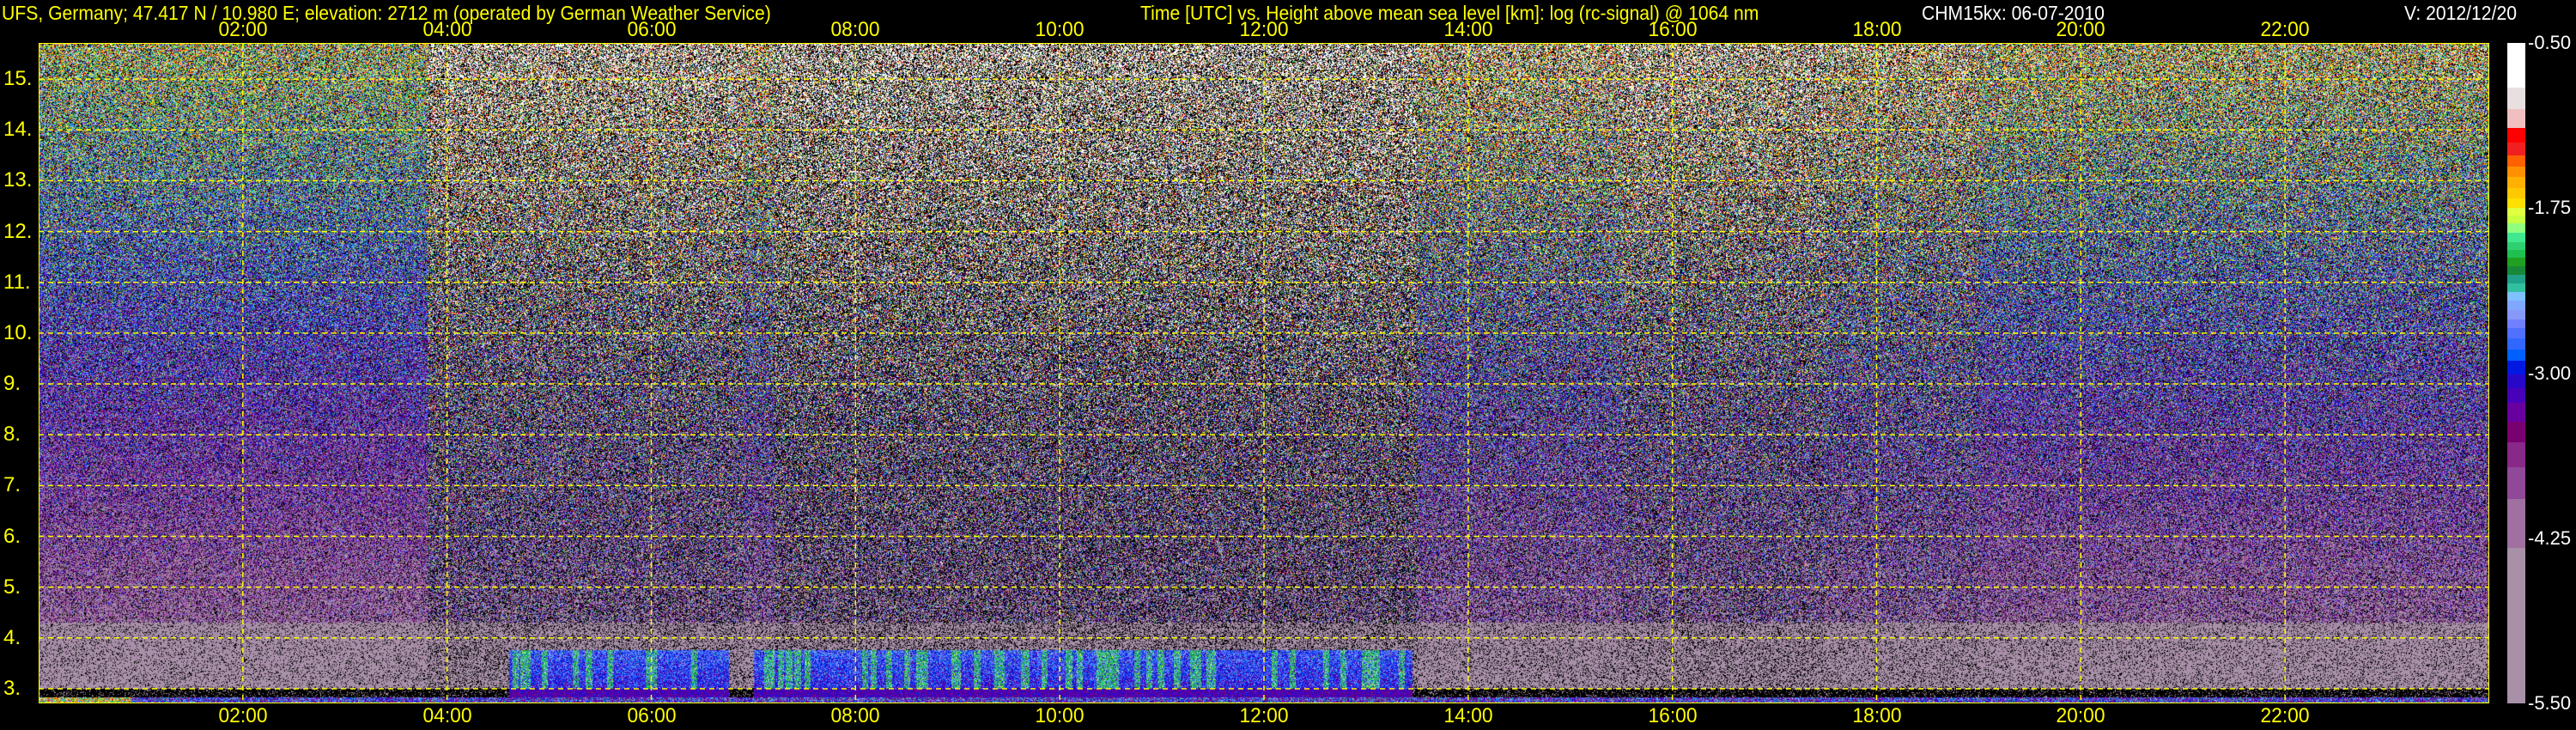 The height and width of the screenshot is (730, 2576). Describe the element at coordinates (651, 715) in the screenshot. I see `x-tick-label-bottom: 06:00` at that location.